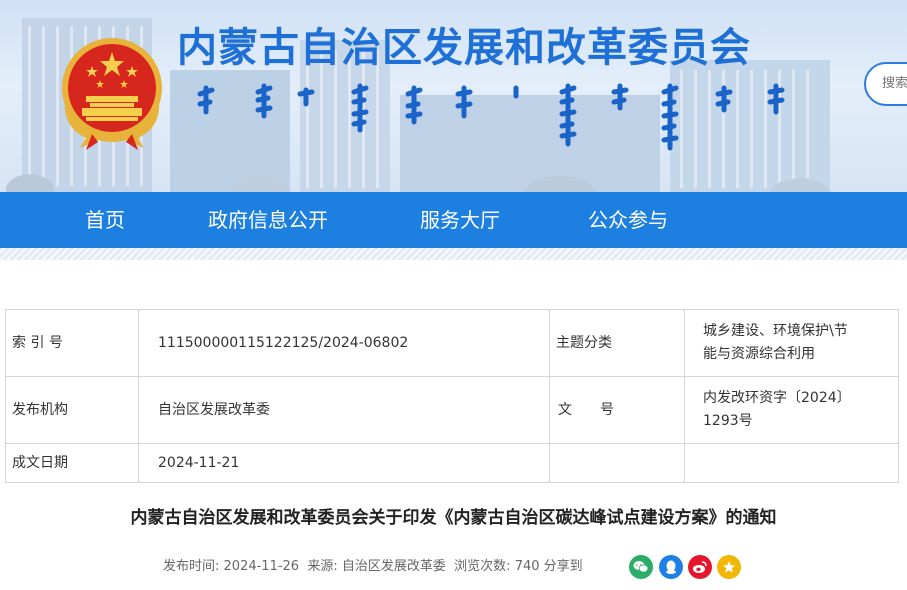 Image resolution: width=907 pixels, height=590 pixels. I want to click on main-nav: 首页 政府信息公开 服务大厅 公众参与, so click(453, 220).